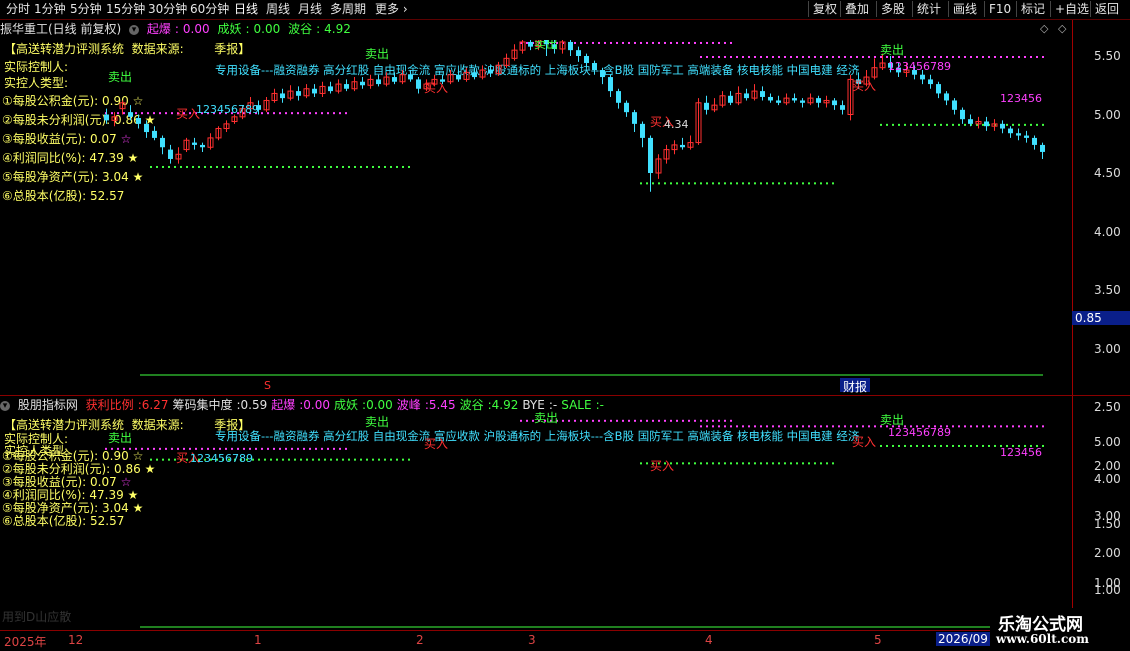 The image size is (1130, 651). Describe the element at coordinates (864, 442) in the screenshot. I see `buy-signal-label: 买入` at that location.